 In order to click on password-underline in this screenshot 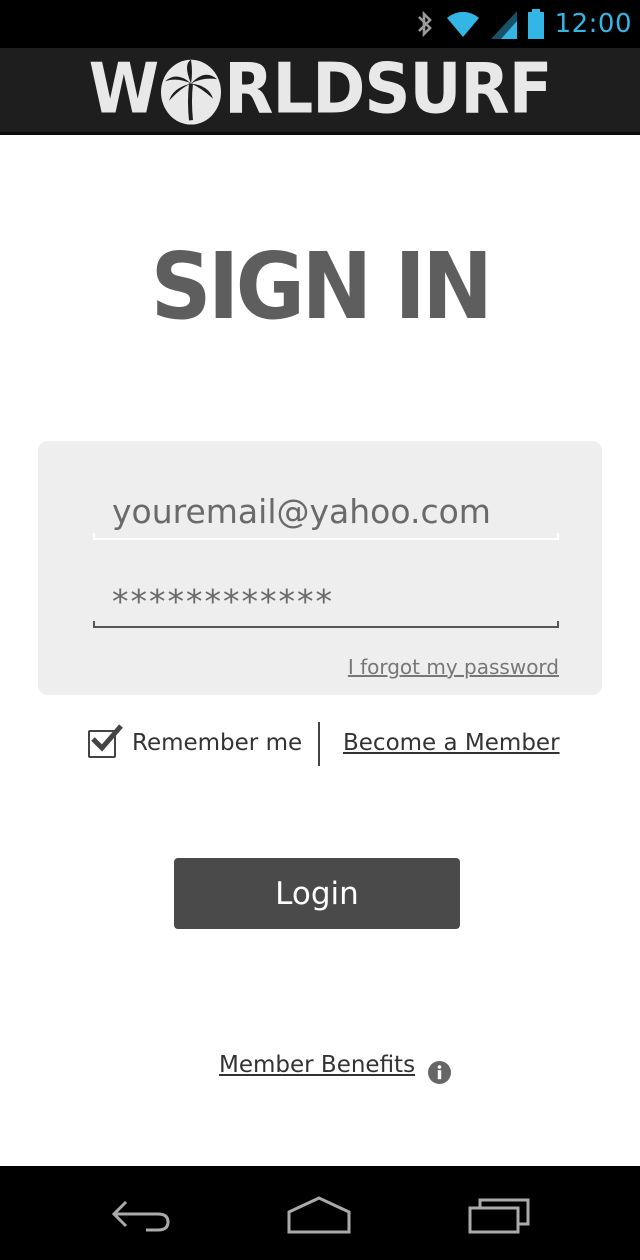, I will do `click(326, 624)`.